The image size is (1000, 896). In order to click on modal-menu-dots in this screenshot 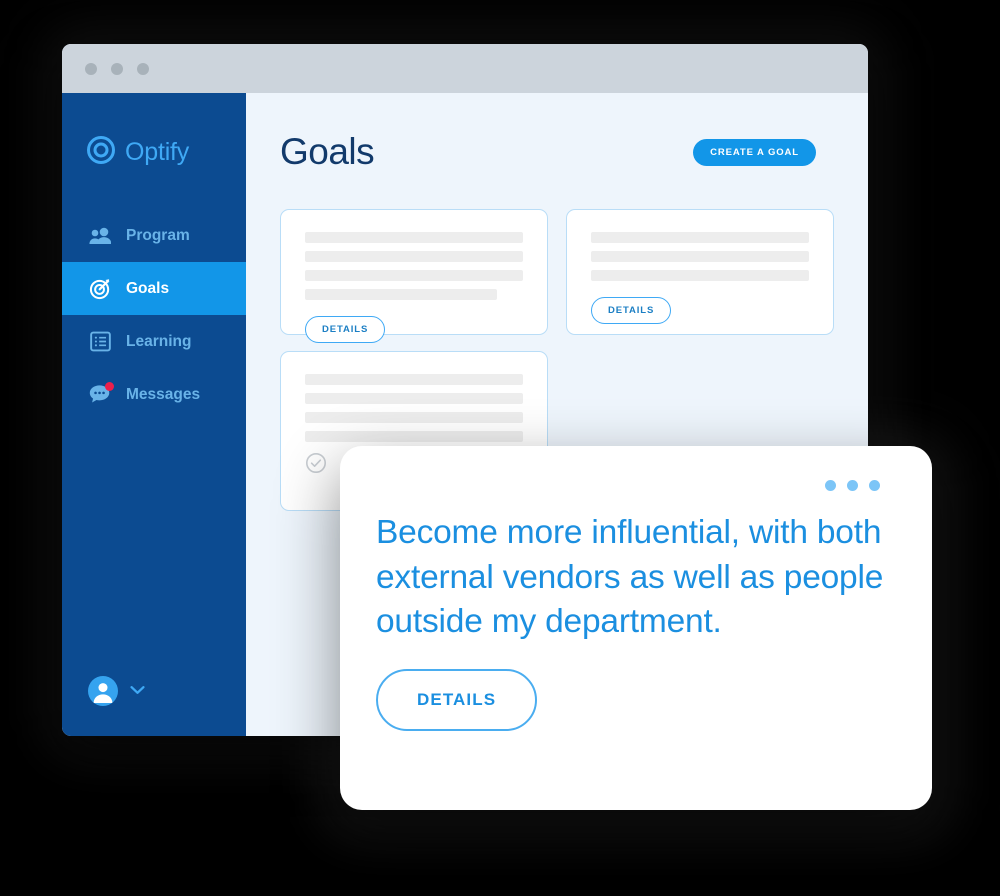, I will do `click(636, 483)`.